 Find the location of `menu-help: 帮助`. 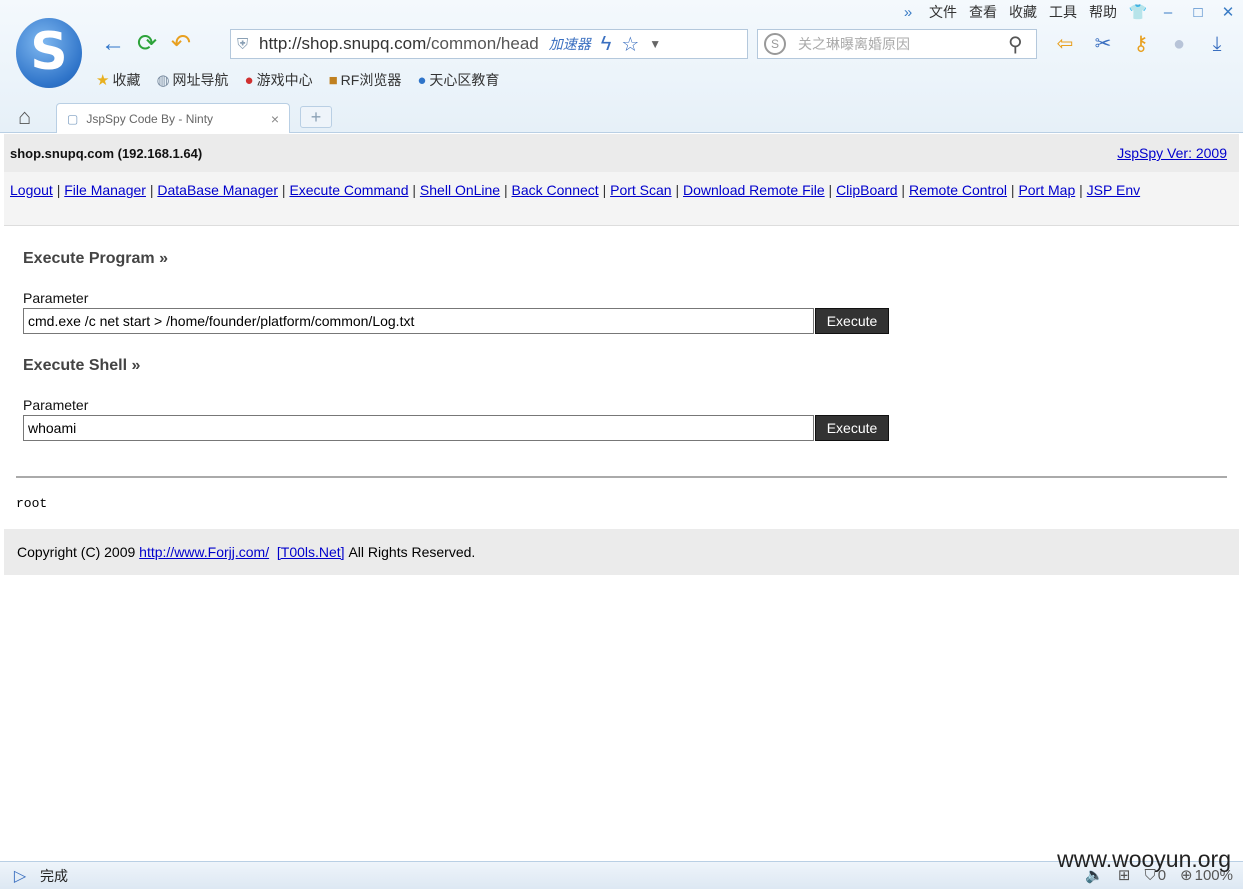

menu-help: 帮助 is located at coordinates (1103, 12).